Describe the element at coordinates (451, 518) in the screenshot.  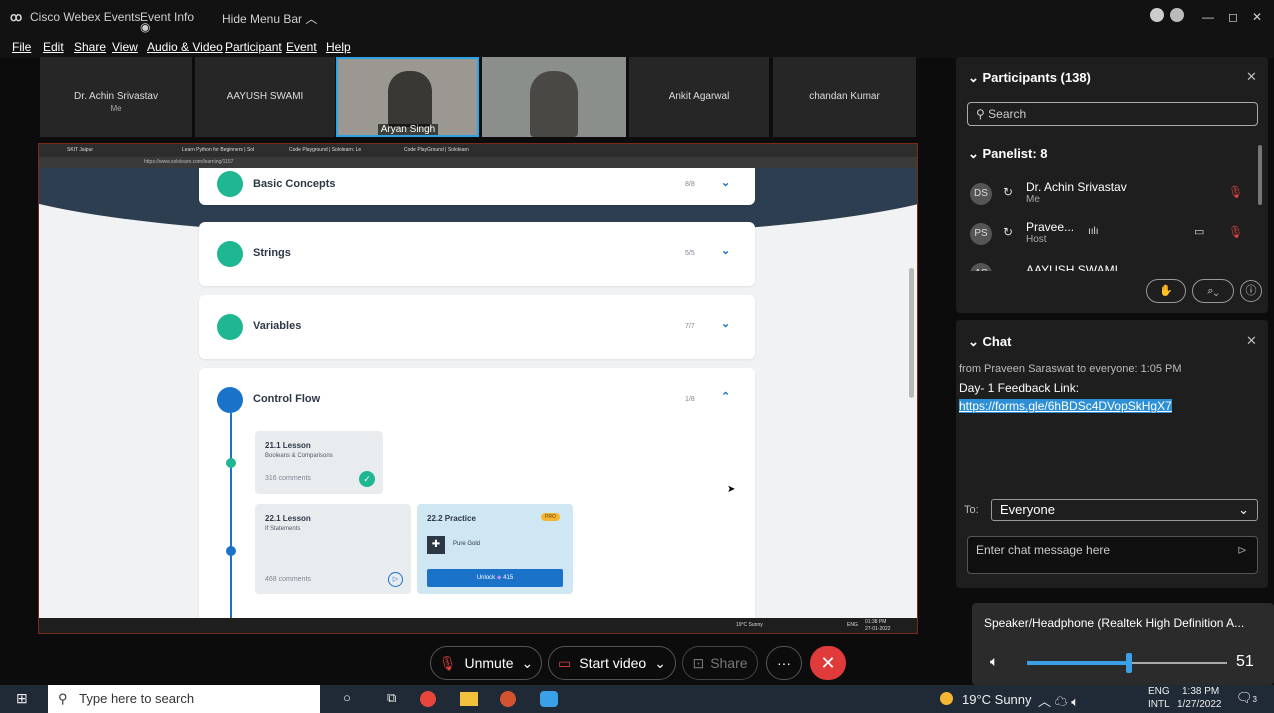
I see `practice-label: 22.2 Practice` at that location.